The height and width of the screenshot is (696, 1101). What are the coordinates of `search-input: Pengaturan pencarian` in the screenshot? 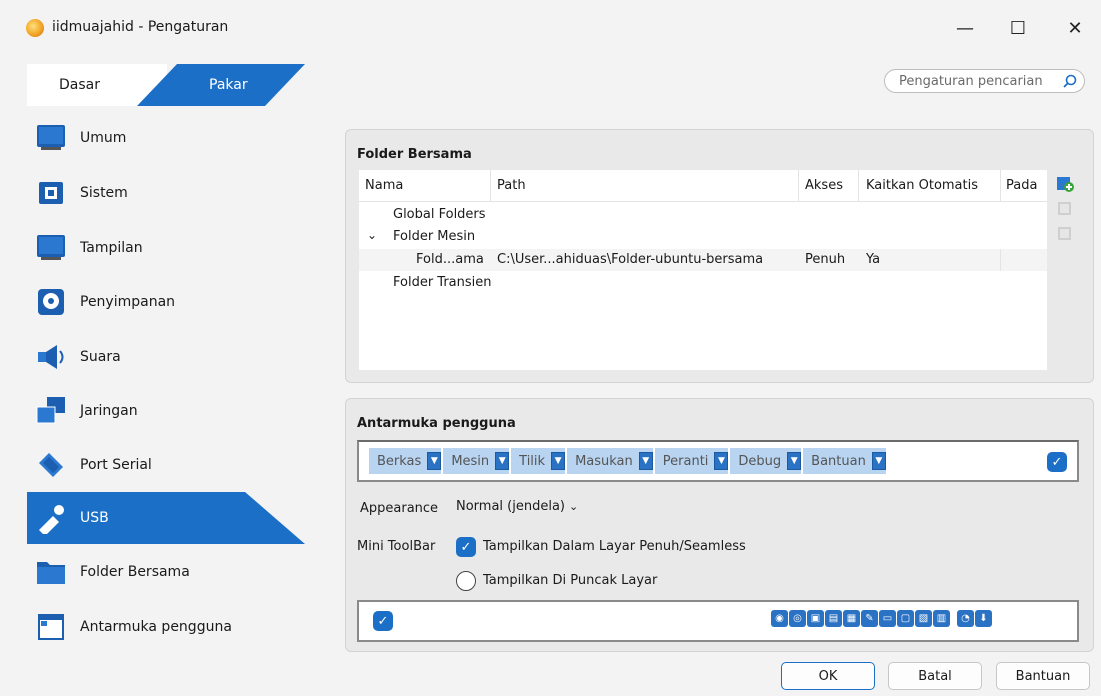 It's located at (984, 81).